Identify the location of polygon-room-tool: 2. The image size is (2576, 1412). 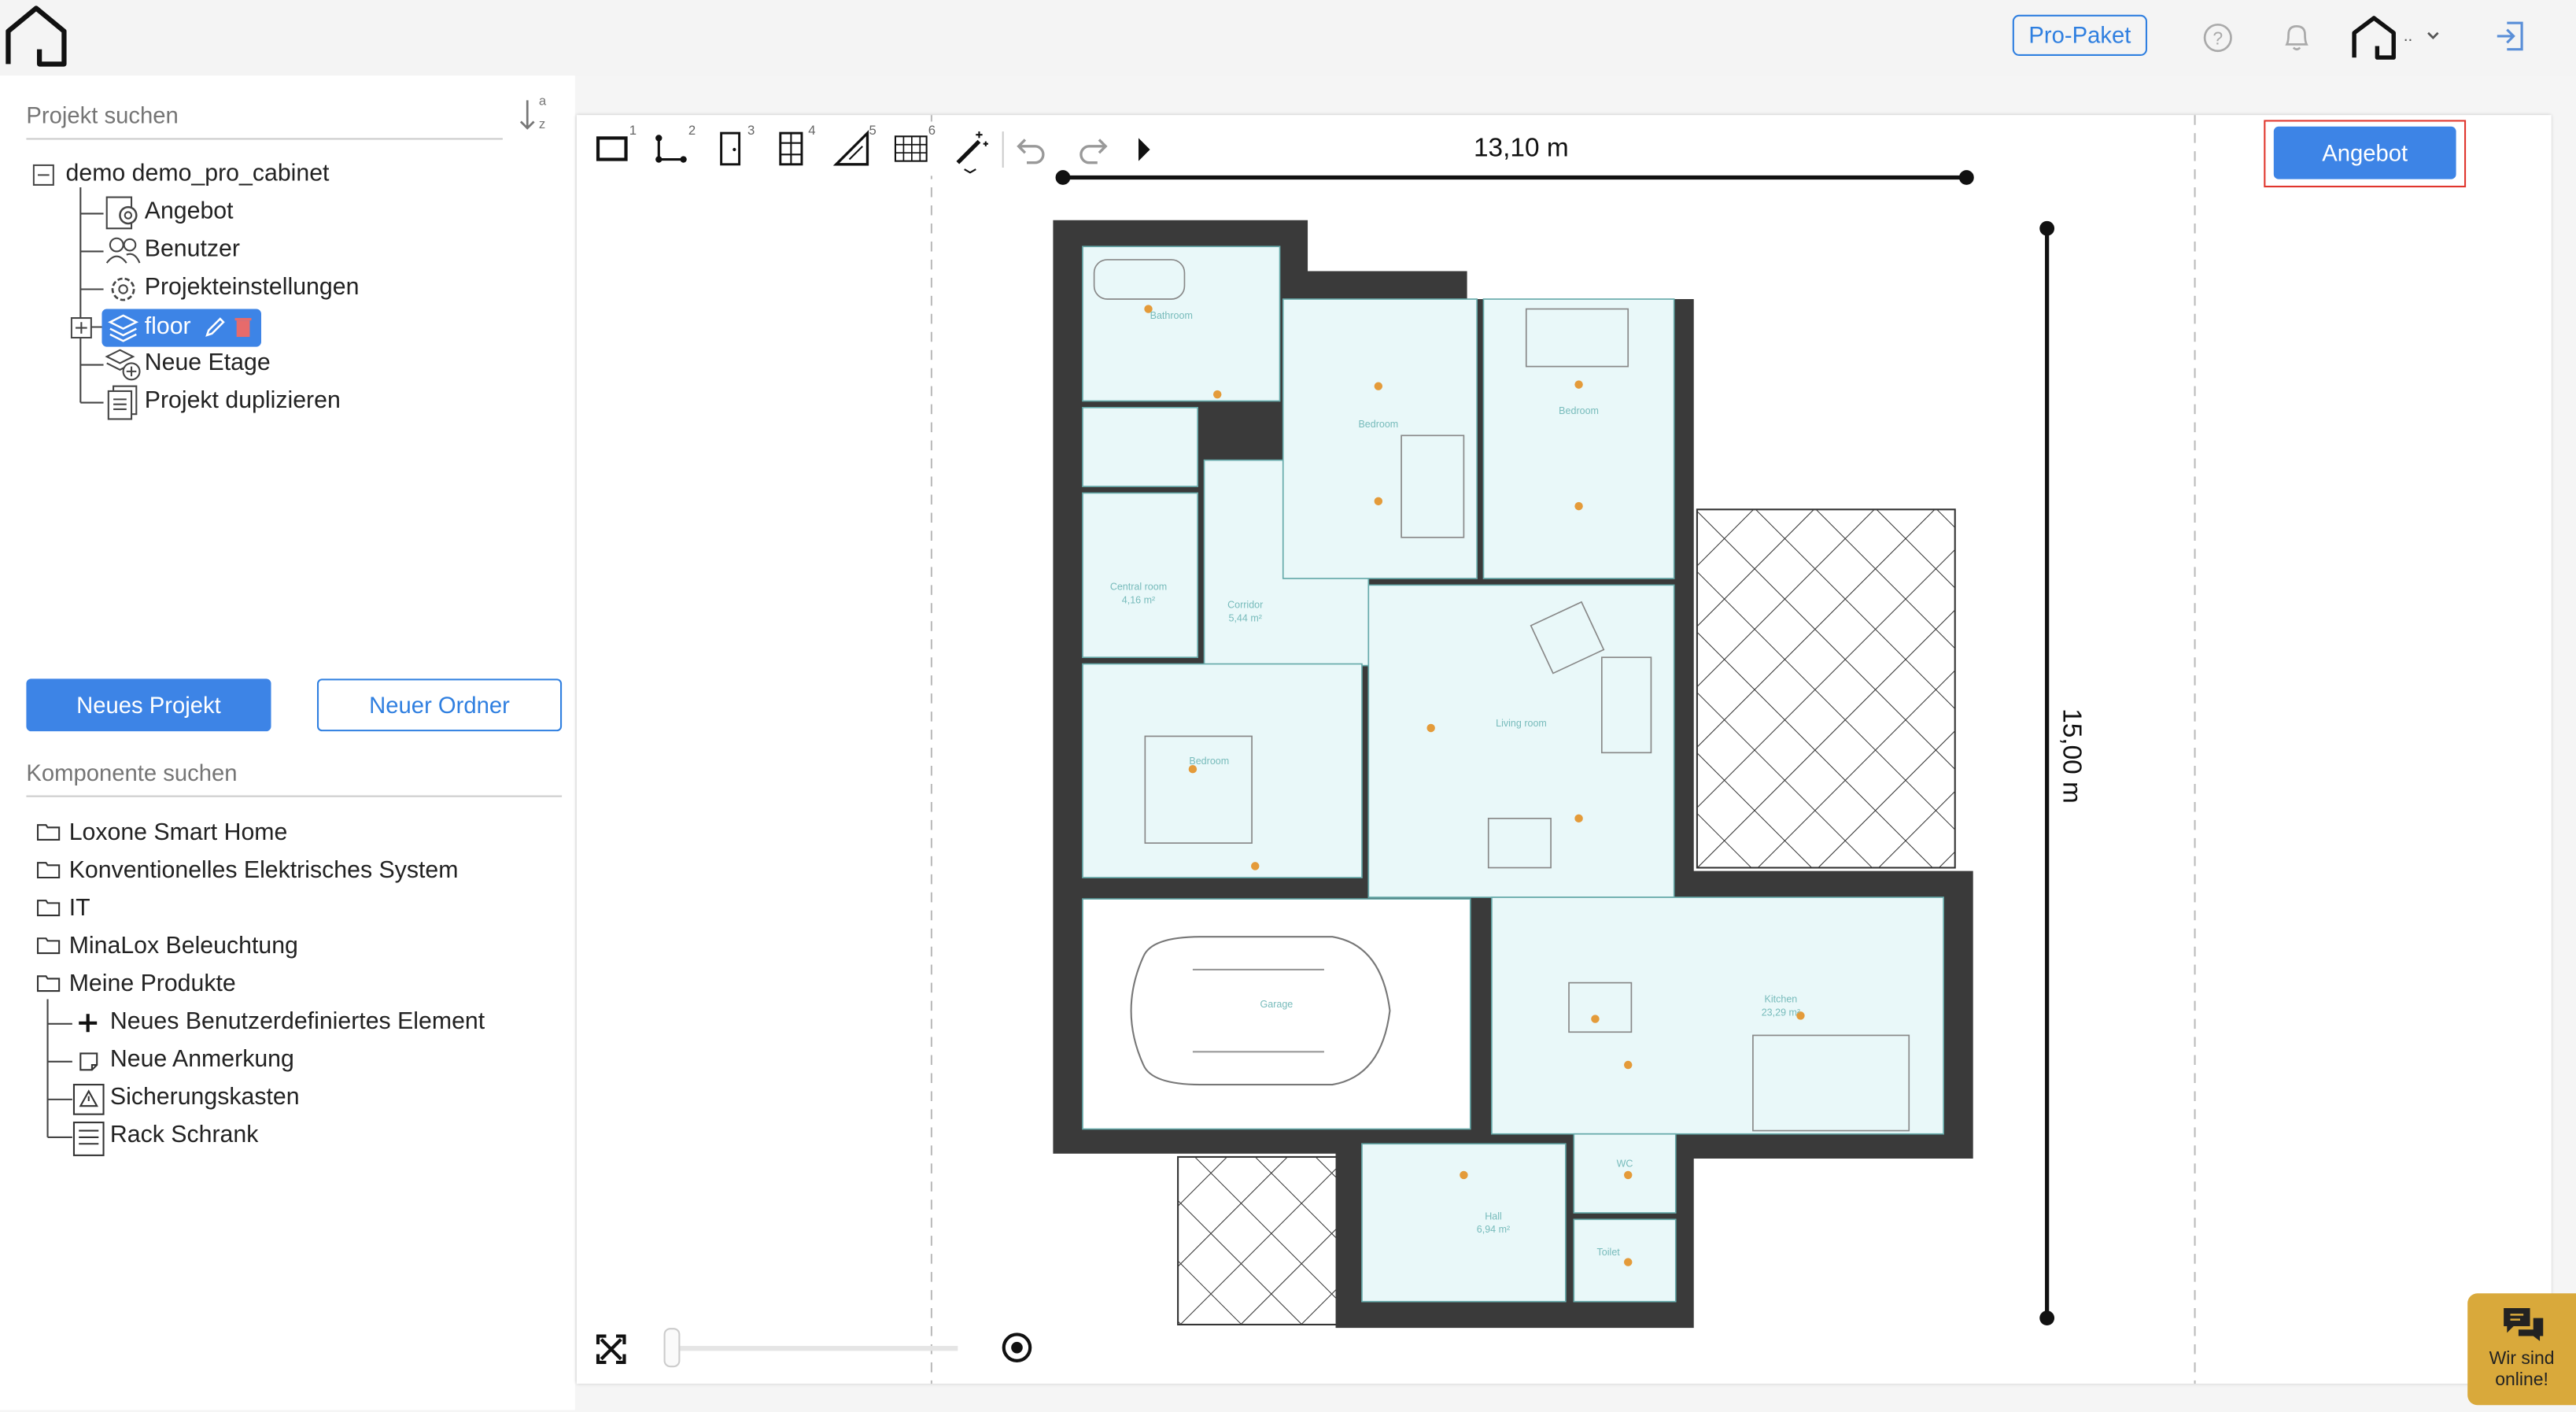
(671, 148).